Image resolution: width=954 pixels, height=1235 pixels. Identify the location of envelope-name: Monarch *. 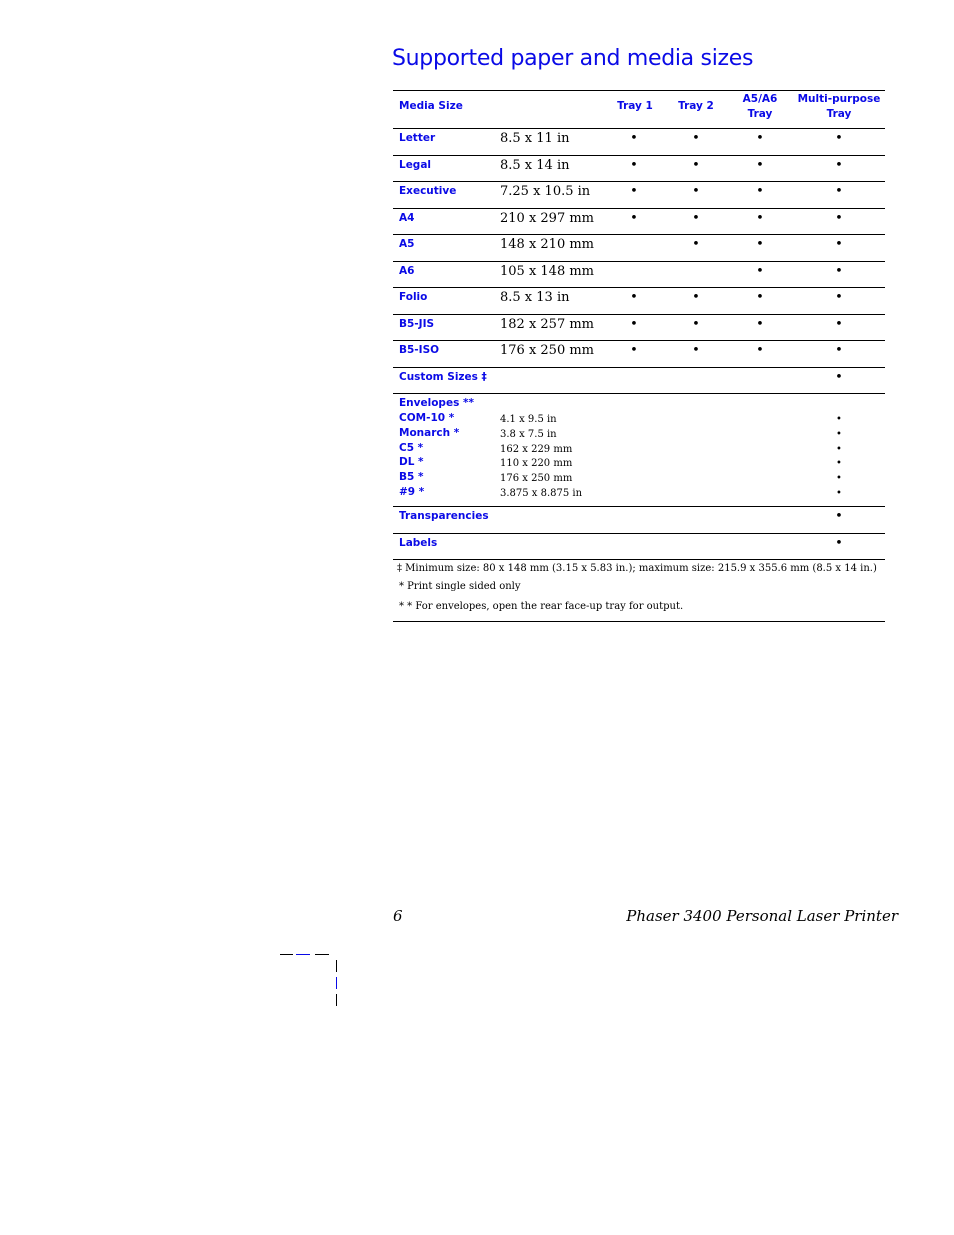
(429, 432).